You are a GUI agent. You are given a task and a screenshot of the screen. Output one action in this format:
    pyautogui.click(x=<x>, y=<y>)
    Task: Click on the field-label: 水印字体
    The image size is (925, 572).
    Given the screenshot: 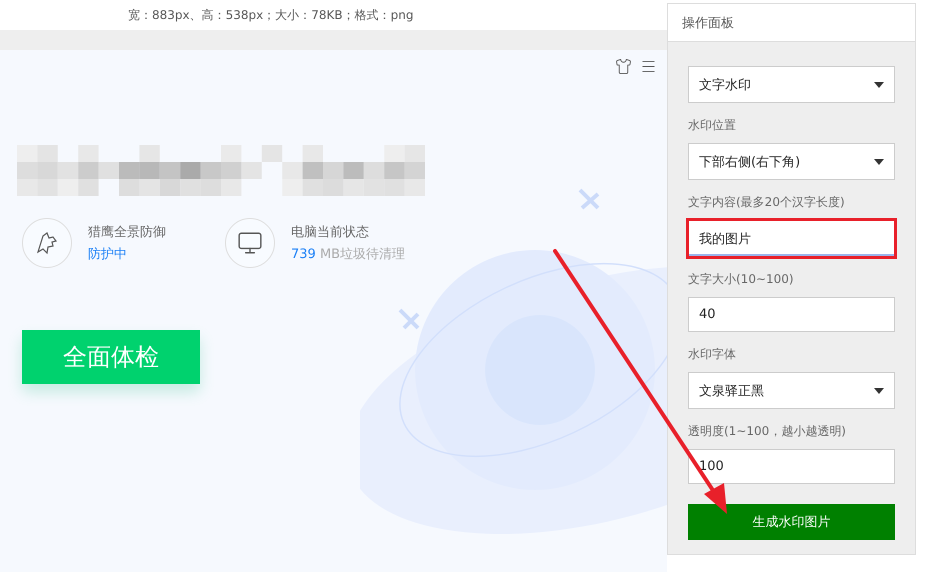 What is the action you would take?
    pyautogui.click(x=712, y=354)
    